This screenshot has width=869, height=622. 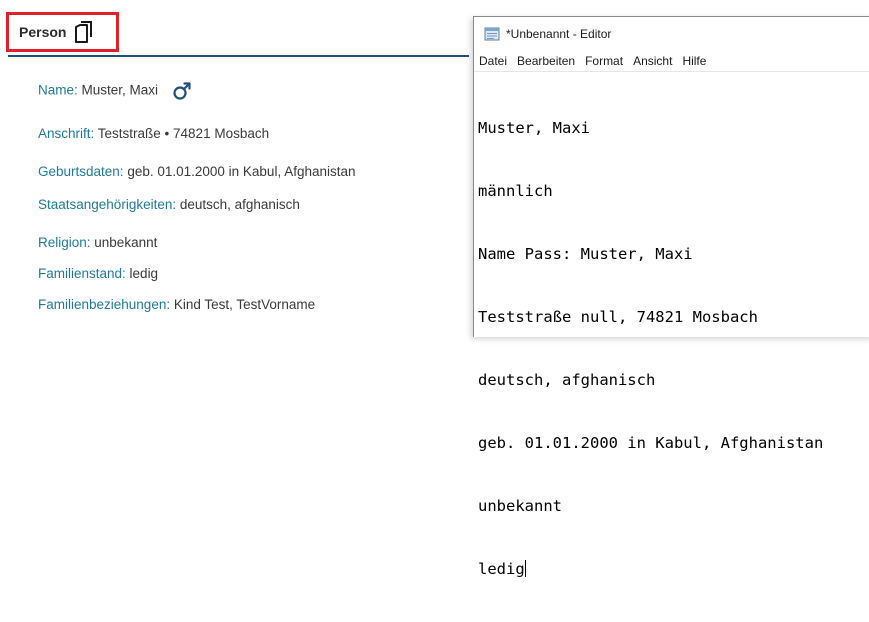 I want to click on person-card-header: Person, so click(x=62, y=32).